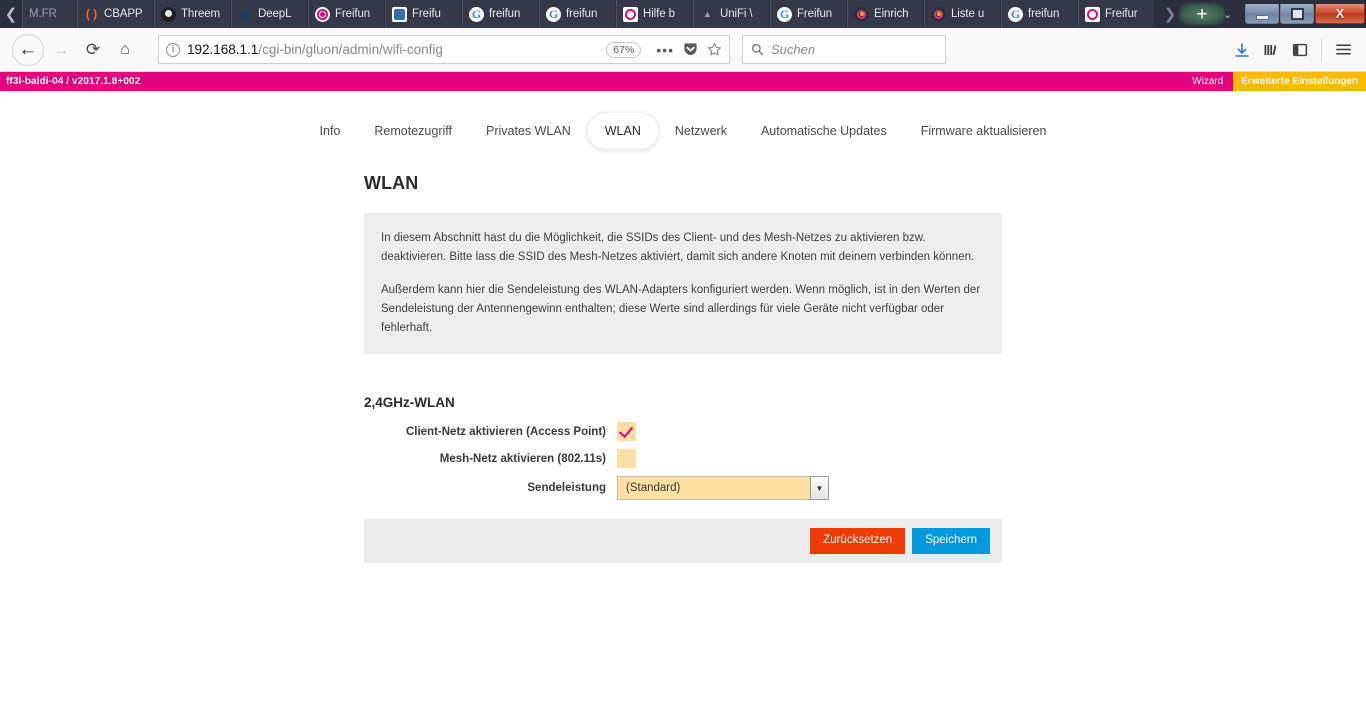 The width and height of the screenshot is (1366, 728). I want to click on section-title-24ghz: 2,4GHz-WLAN, so click(409, 403).